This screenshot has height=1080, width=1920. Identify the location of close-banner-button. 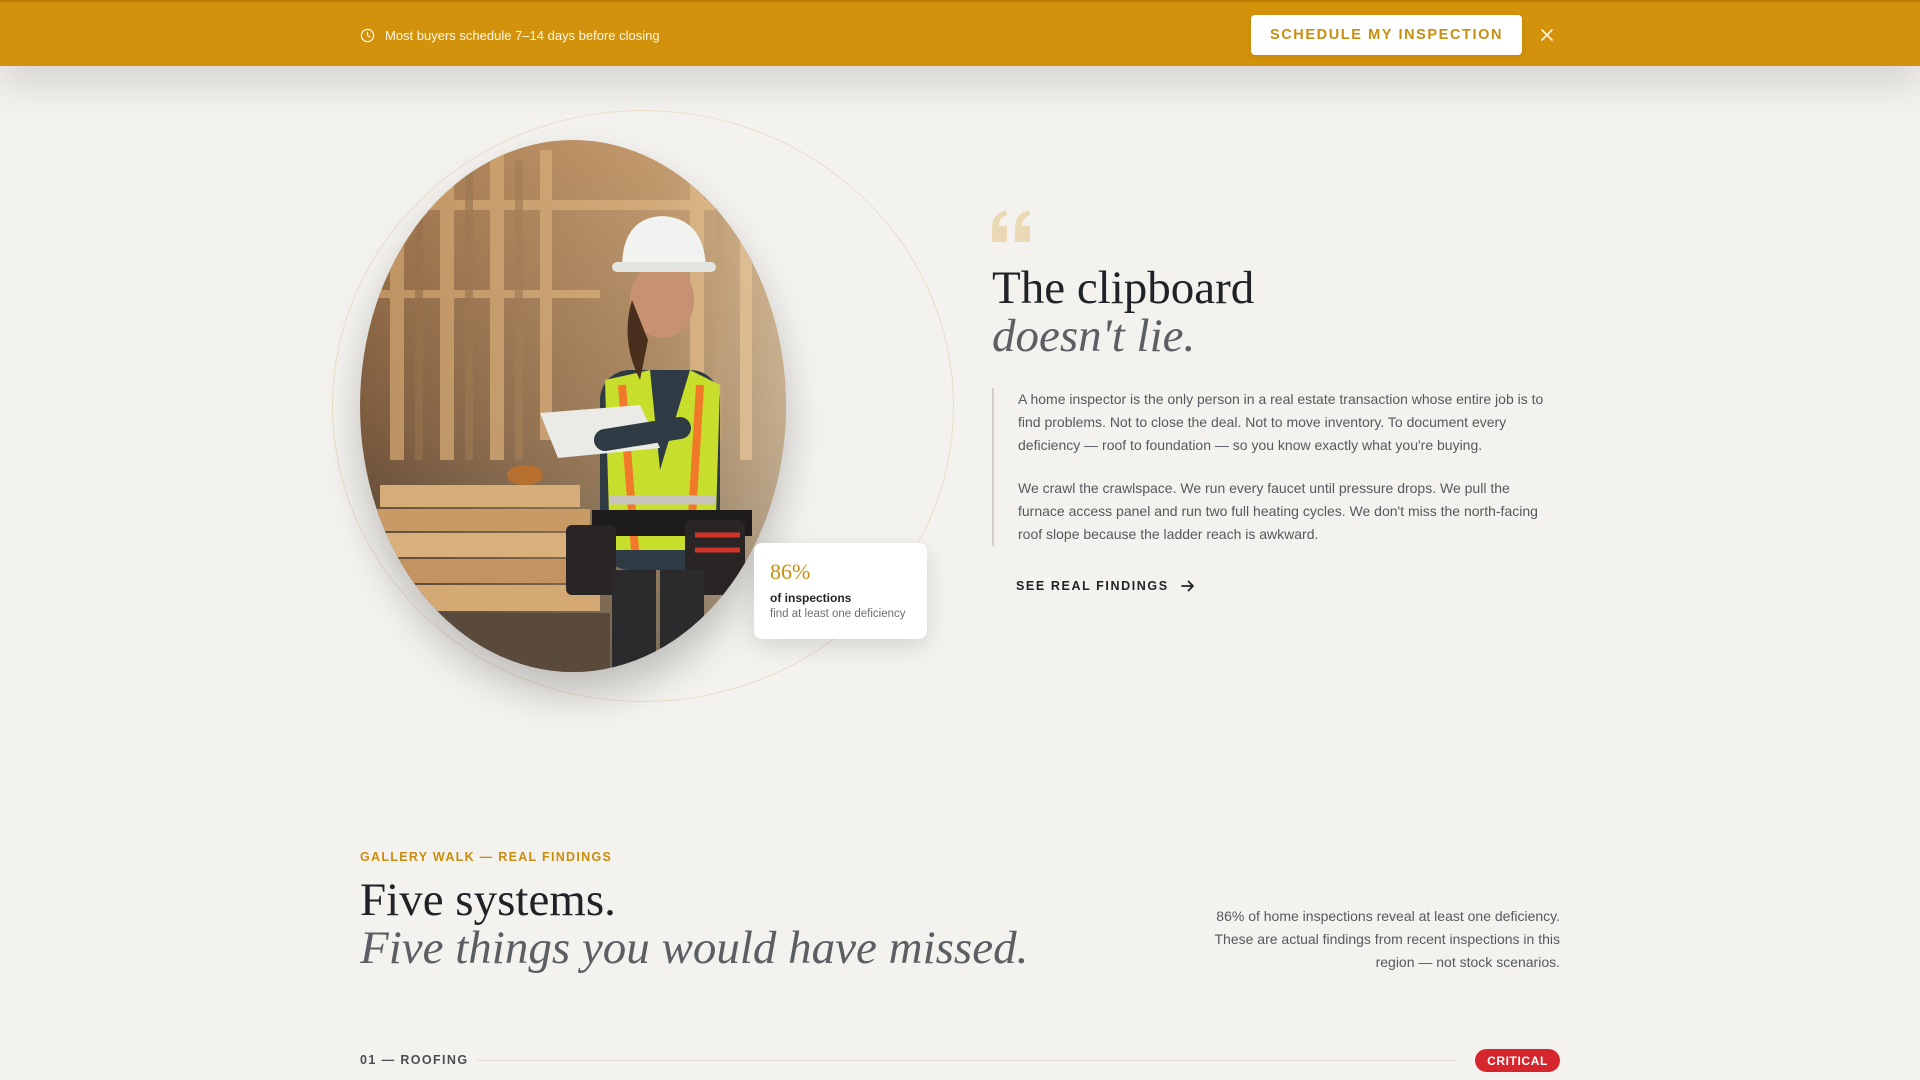
(1547, 35).